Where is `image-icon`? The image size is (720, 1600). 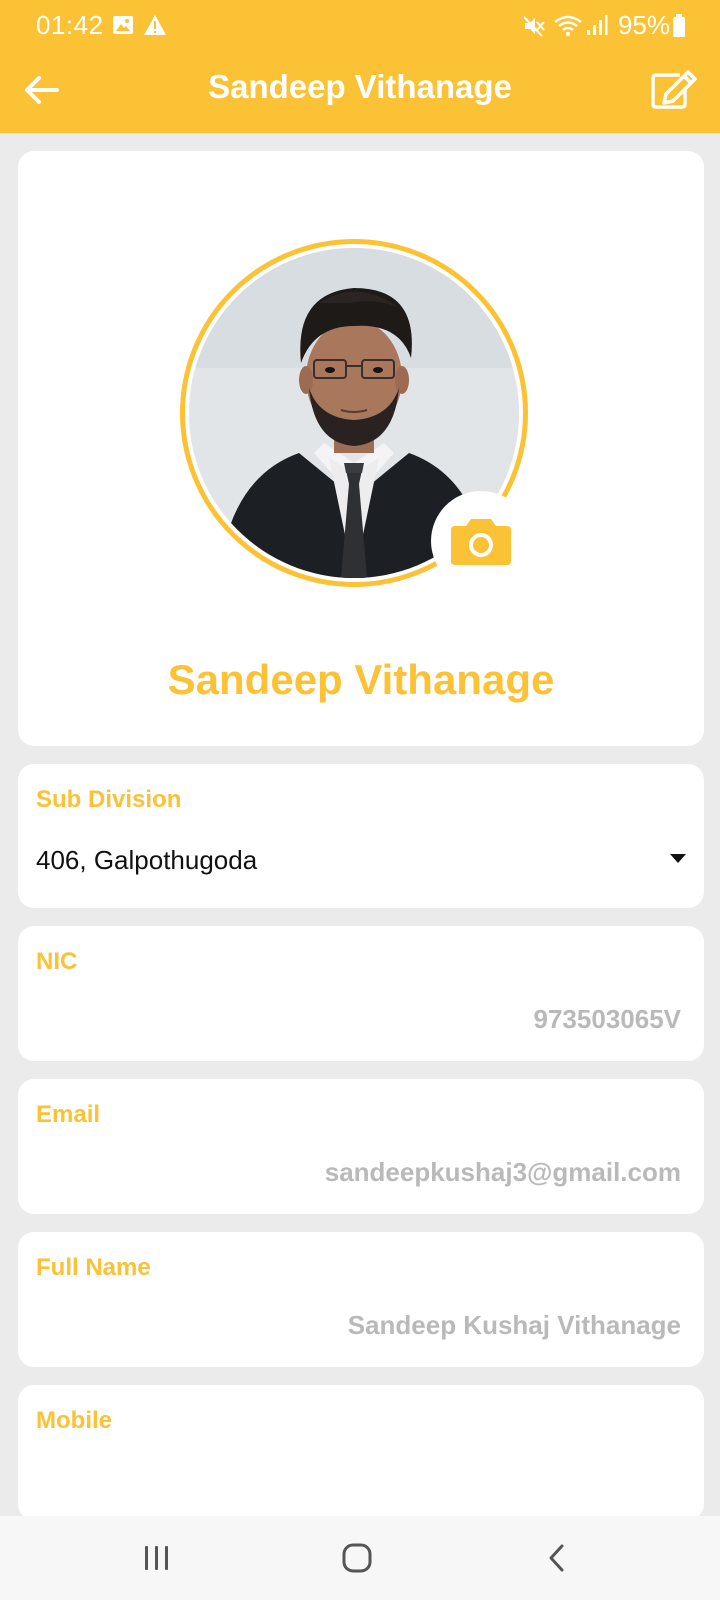
image-icon is located at coordinates (123, 27).